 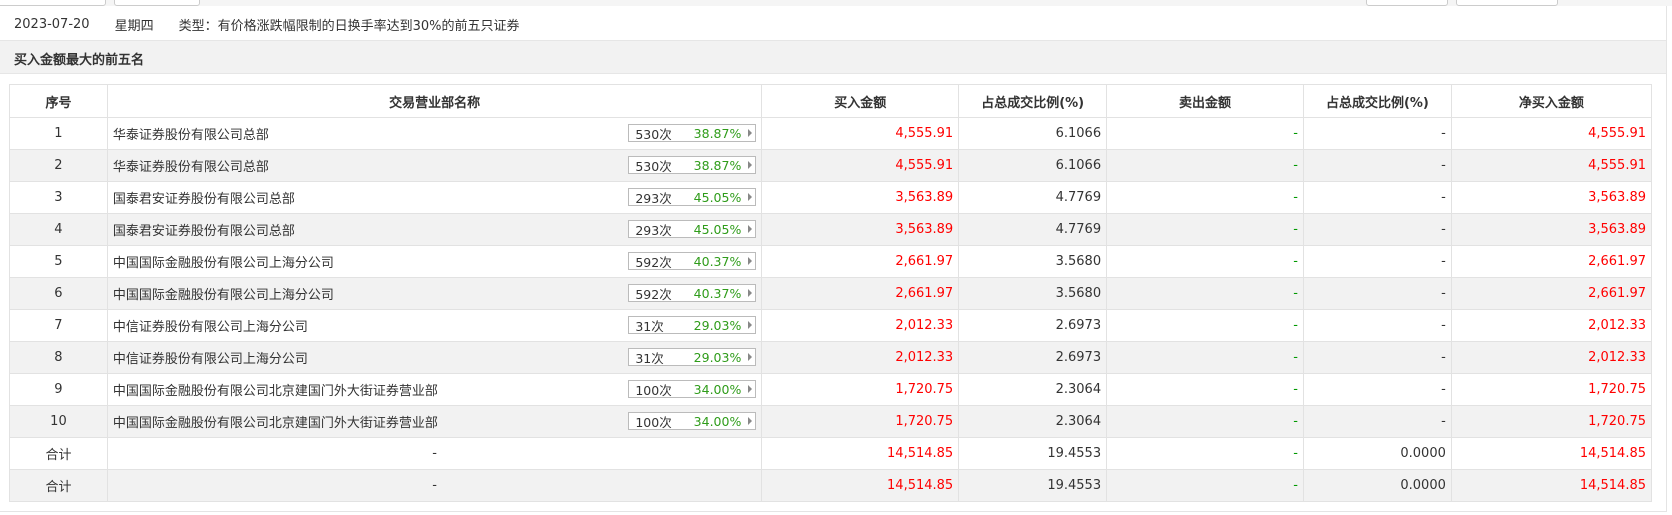 I want to click on total-name: -, so click(x=434, y=485).